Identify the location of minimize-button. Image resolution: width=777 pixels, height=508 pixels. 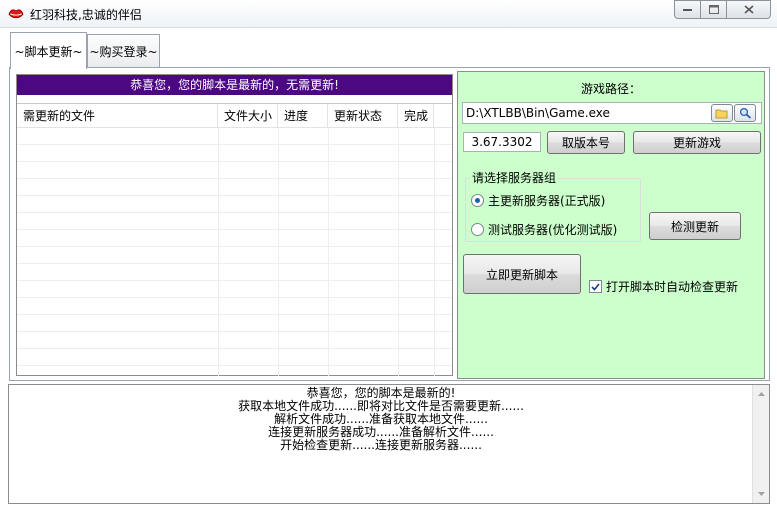
(687, 9).